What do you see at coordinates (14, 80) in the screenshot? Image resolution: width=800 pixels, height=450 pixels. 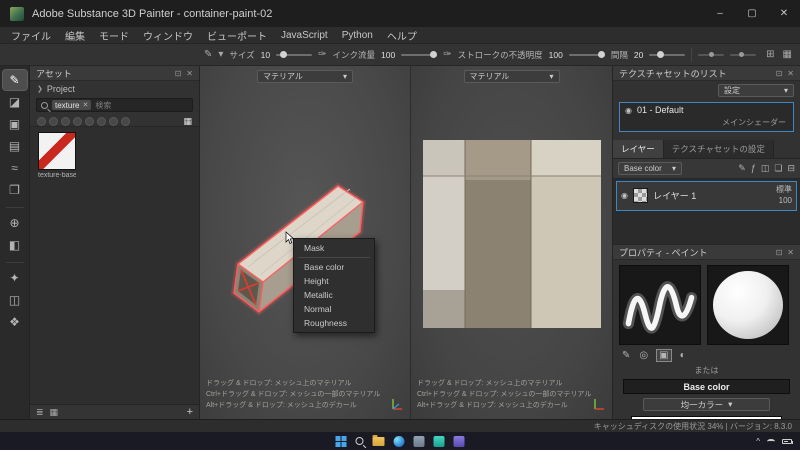 I see `paint-tool-button: ✎` at bounding box center [14, 80].